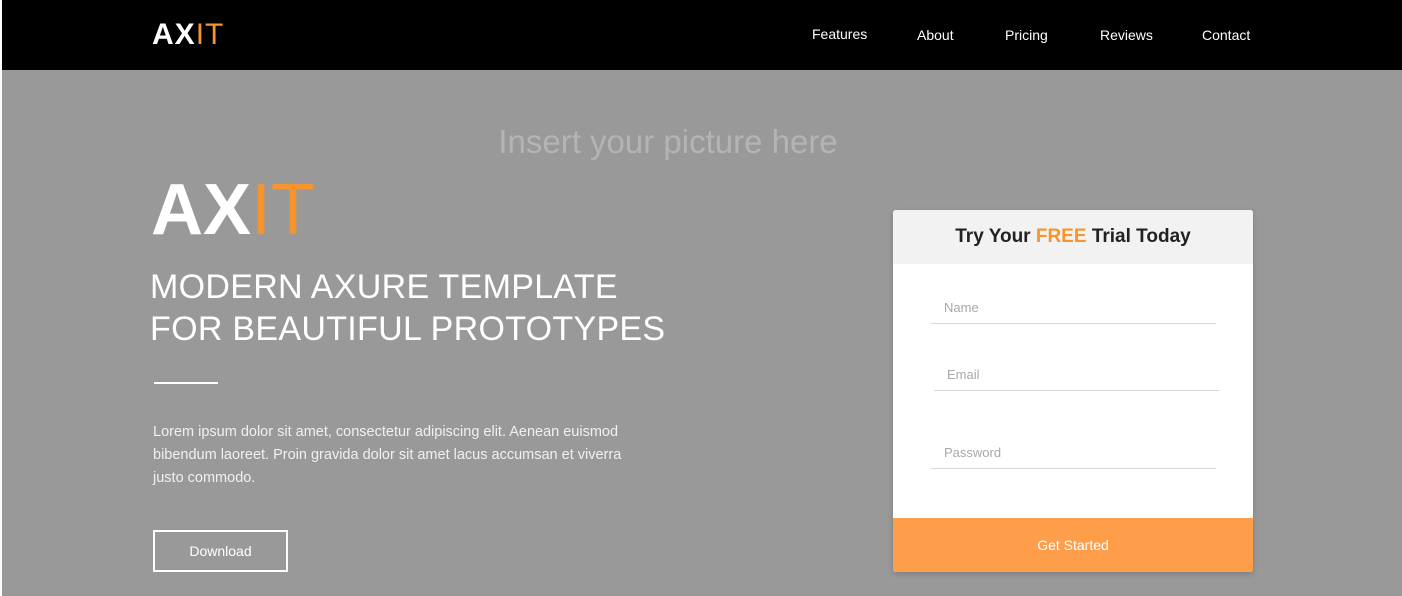 The width and height of the screenshot is (1402, 596). I want to click on nav-item-about: About, so click(935, 35).